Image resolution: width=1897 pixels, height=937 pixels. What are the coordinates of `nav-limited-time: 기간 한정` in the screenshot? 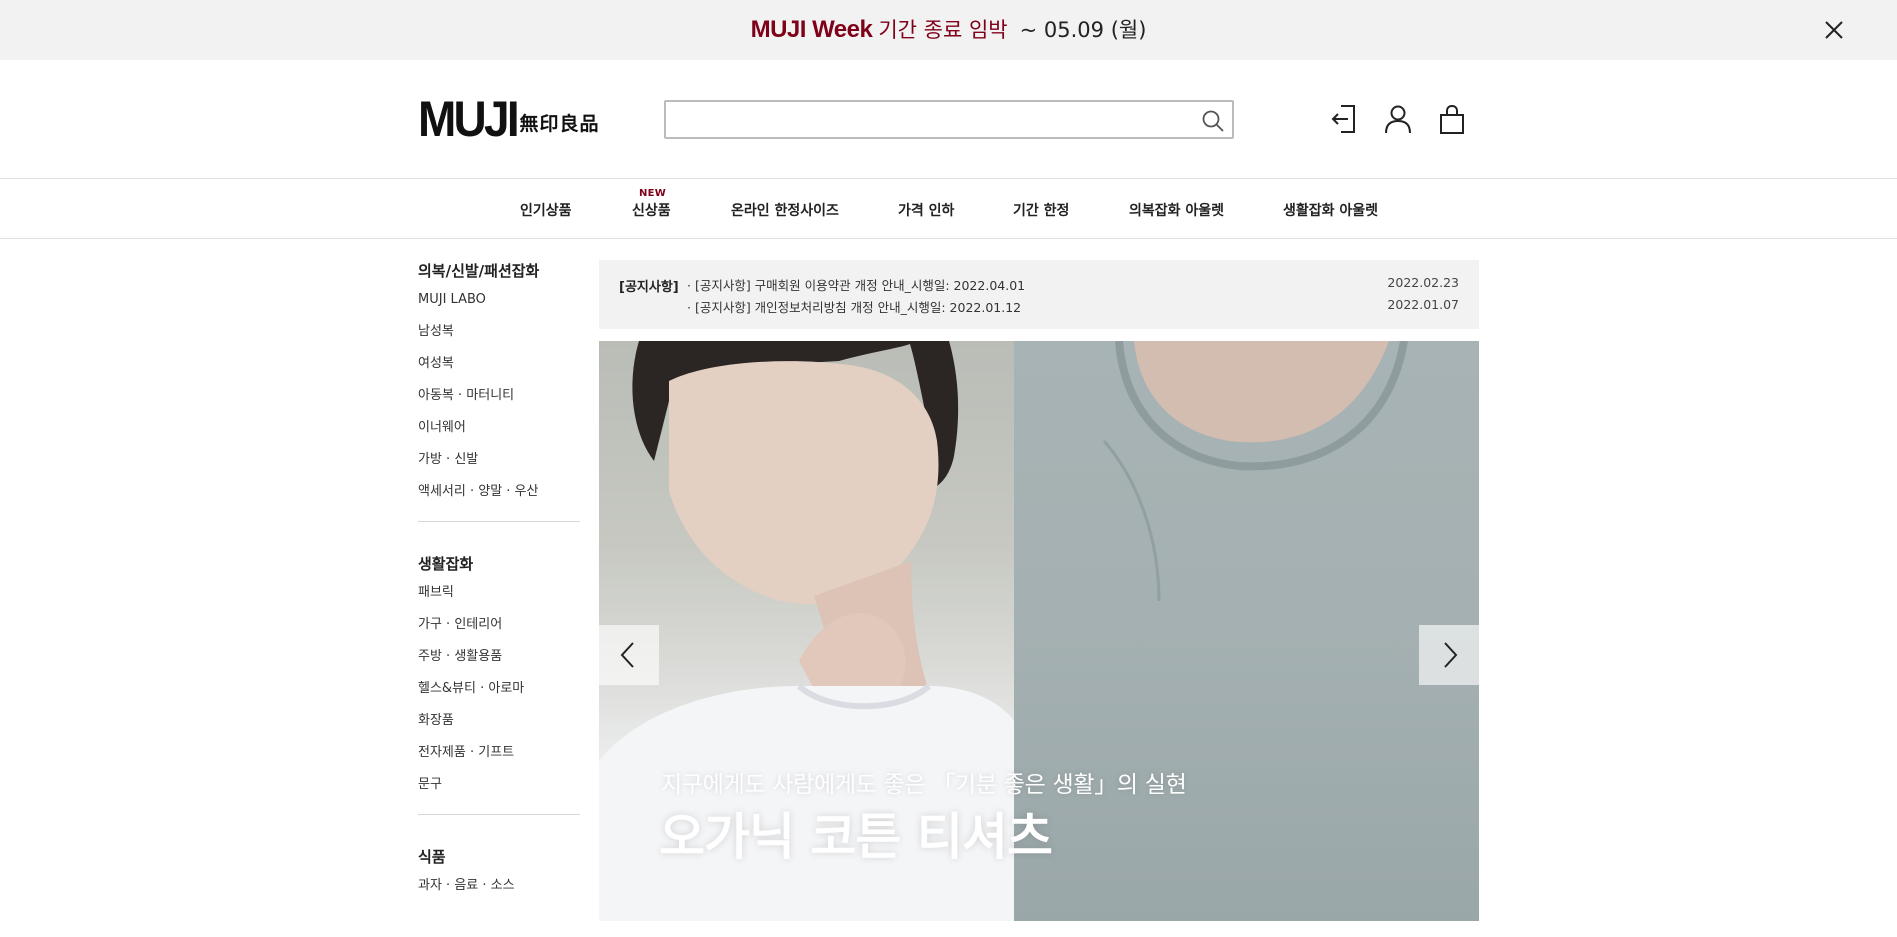 It's located at (1041, 210).